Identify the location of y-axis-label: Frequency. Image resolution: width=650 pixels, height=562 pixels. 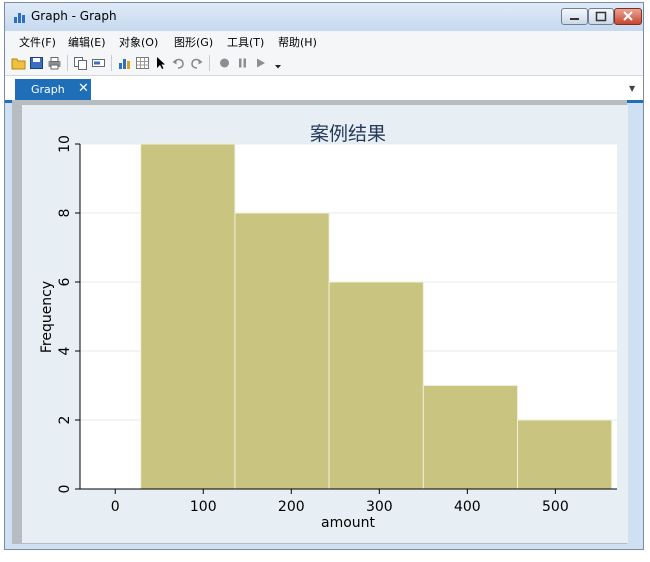
(47, 317).